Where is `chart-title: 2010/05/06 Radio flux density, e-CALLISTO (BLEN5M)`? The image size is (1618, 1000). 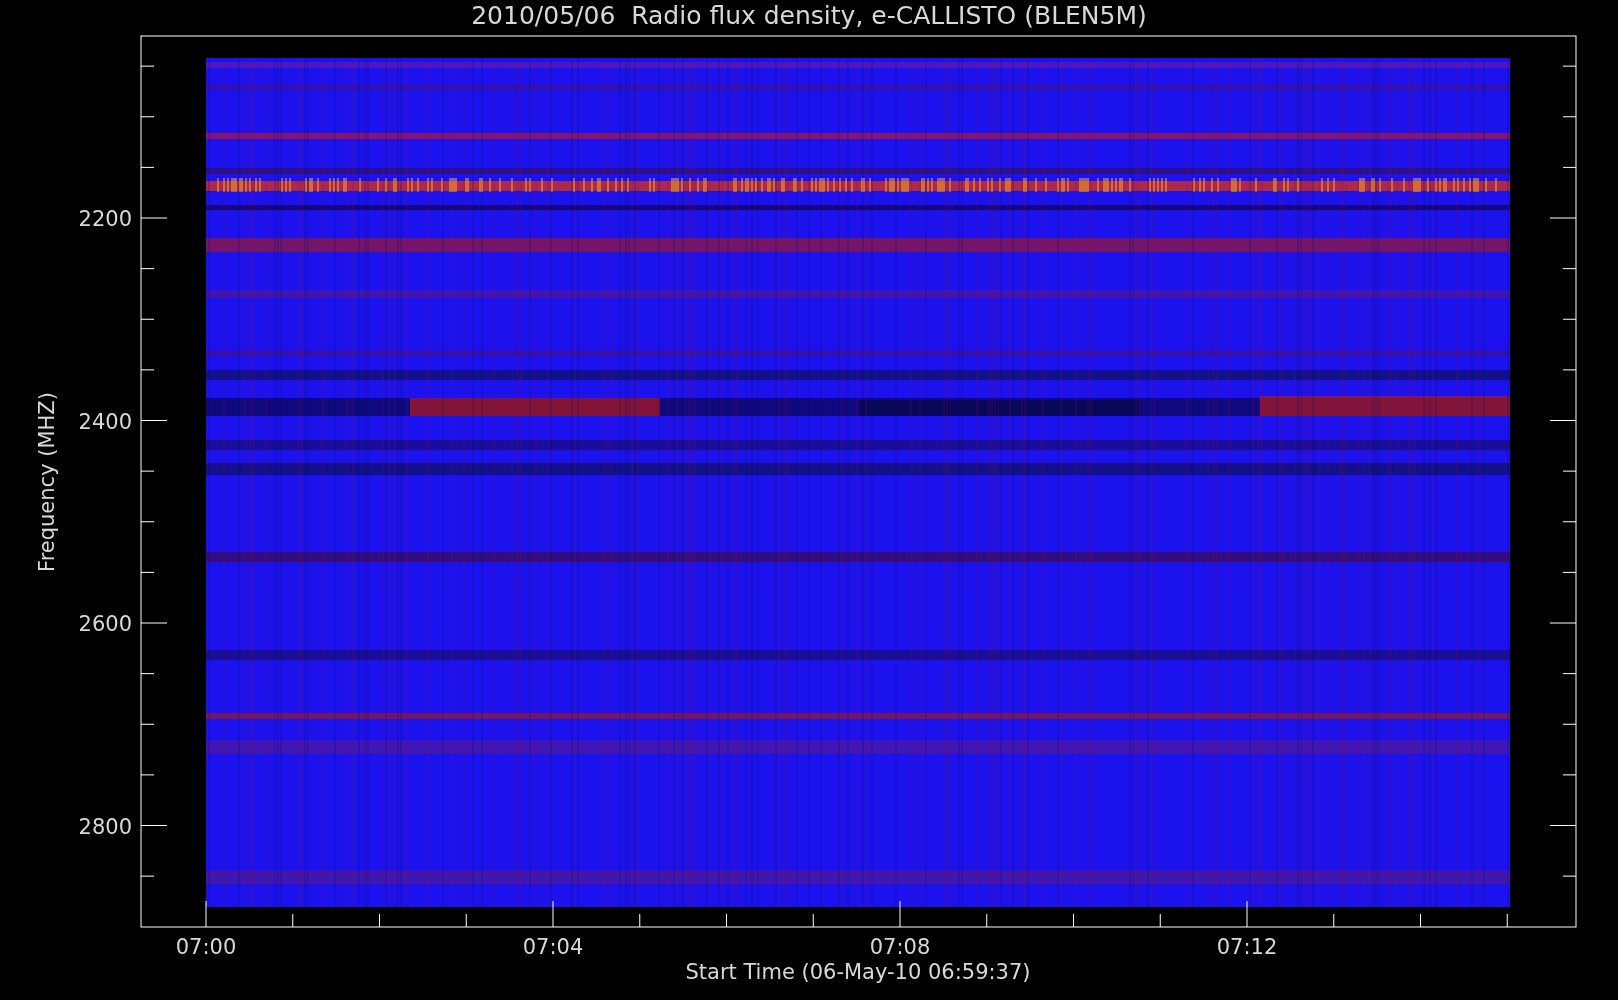
chart-title: 2010/05/06 Radio flux density, e-CALLISTO (BLEN5M) is located at coordinates (809, 15).